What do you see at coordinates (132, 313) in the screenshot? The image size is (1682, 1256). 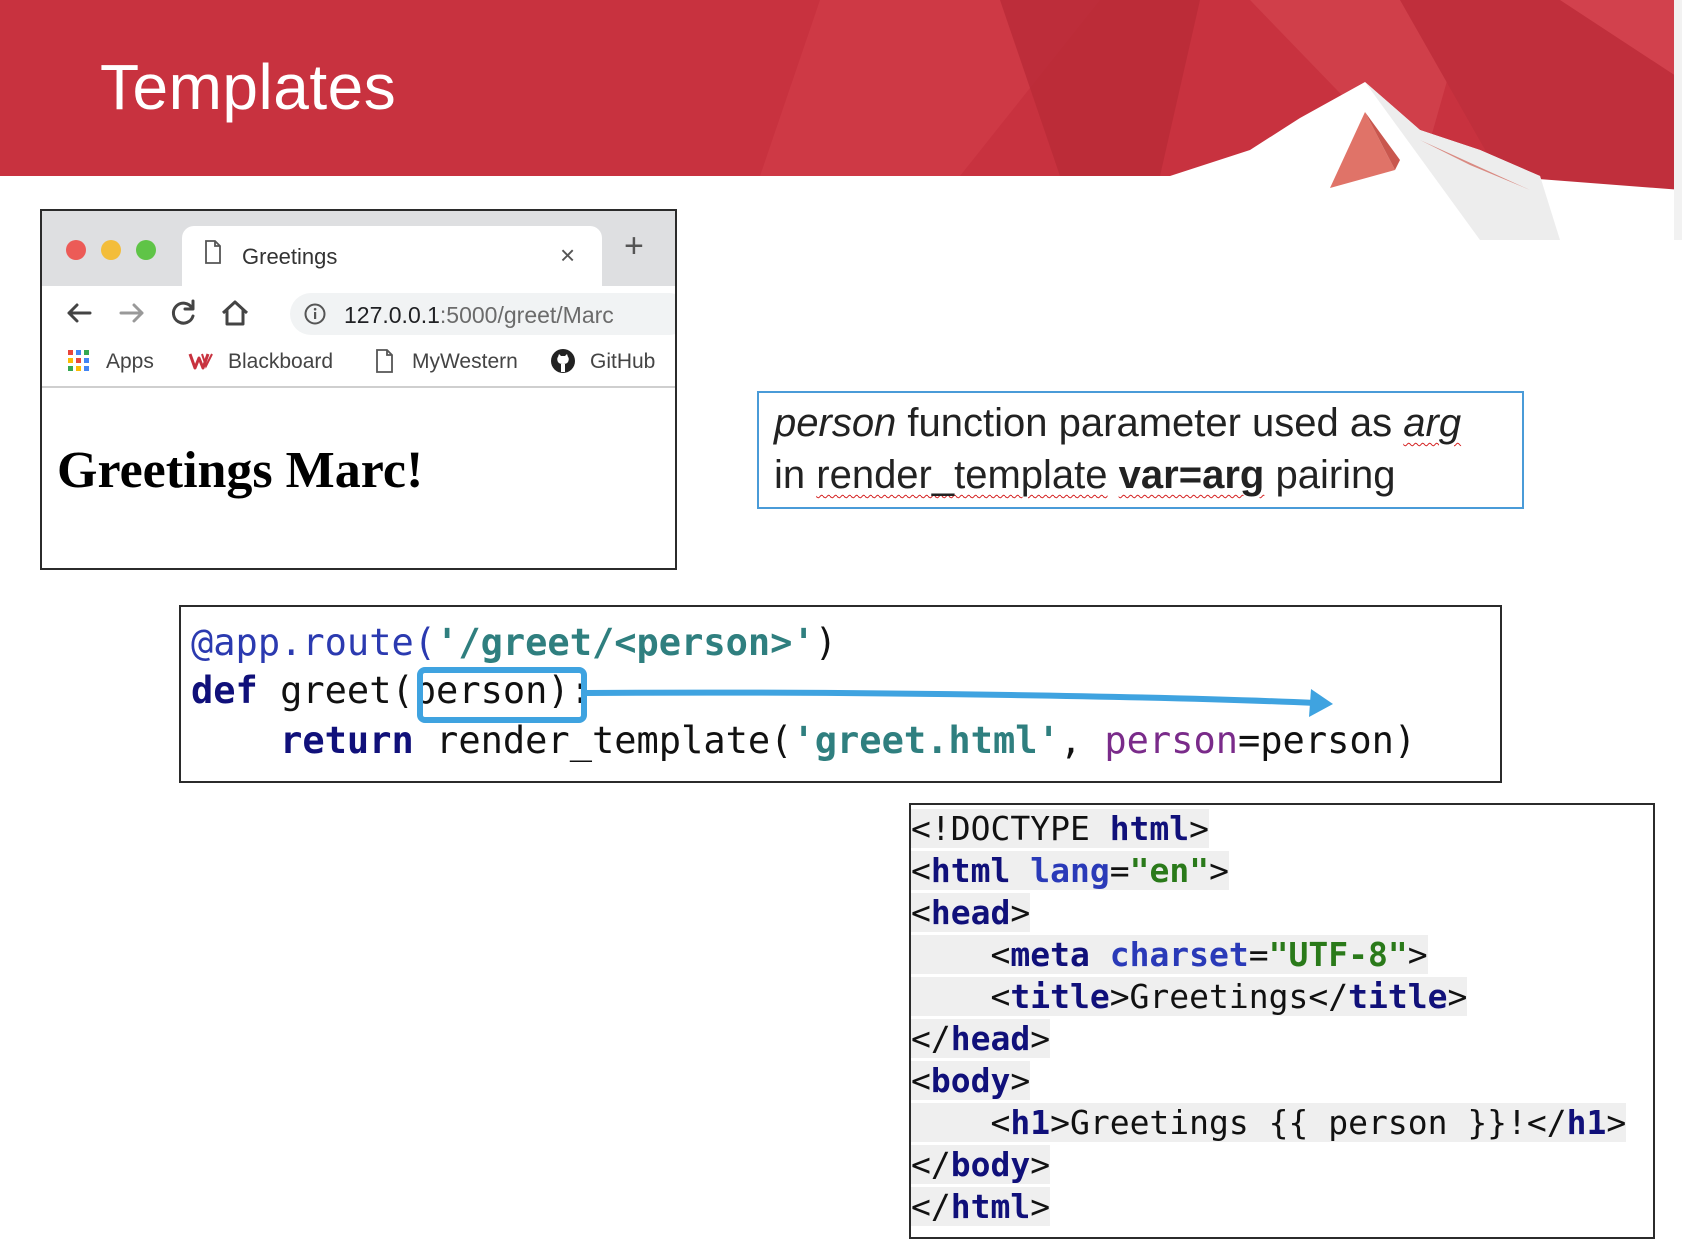 I see `forward-arrow-icon` at bounding box center [132, 313].